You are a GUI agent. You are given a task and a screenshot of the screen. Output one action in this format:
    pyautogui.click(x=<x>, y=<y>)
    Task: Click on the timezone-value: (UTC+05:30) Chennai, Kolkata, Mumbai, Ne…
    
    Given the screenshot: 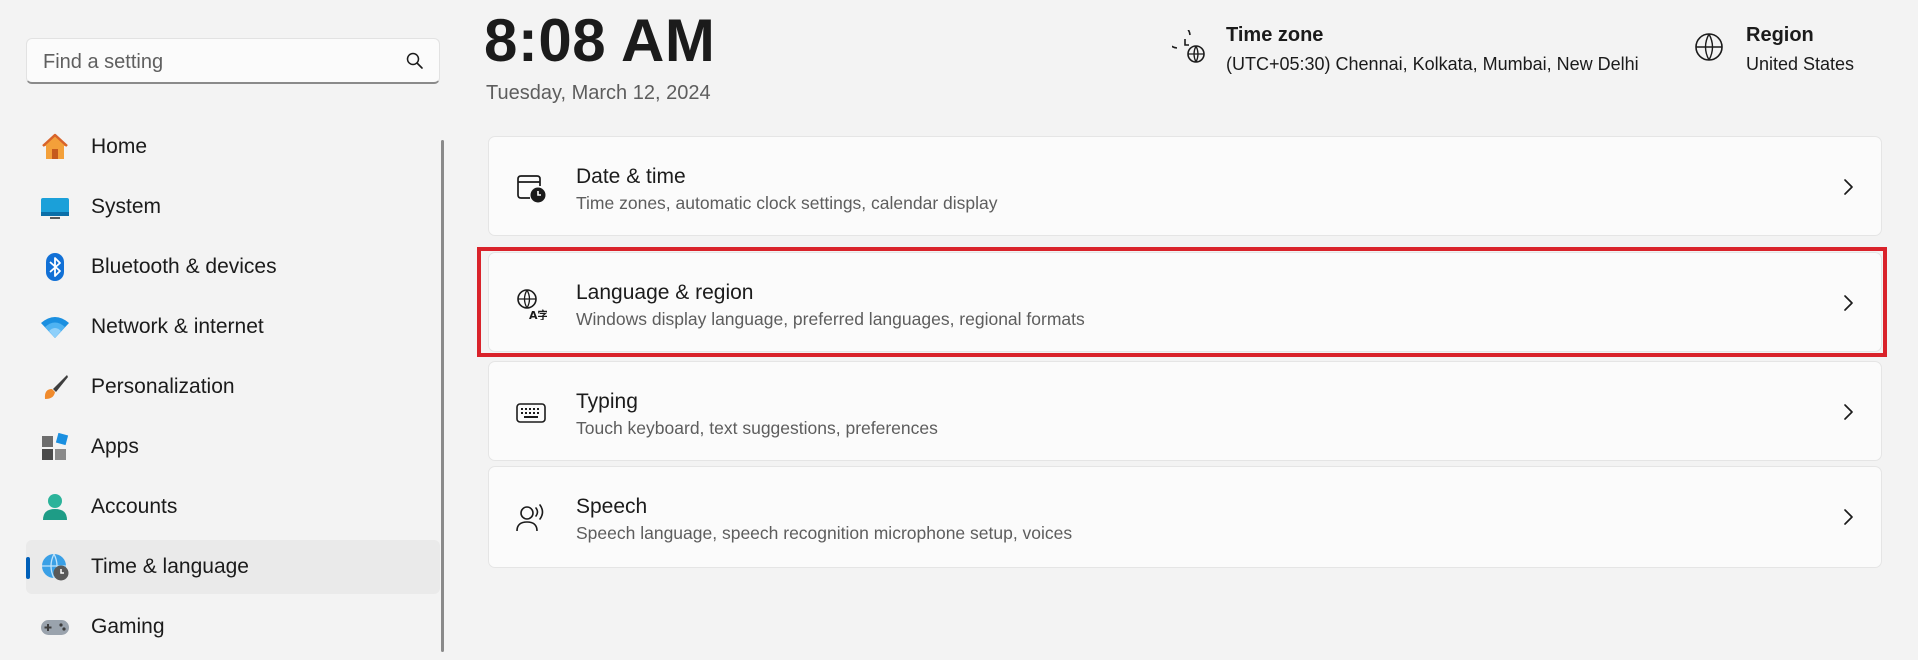 What is the action you would take?
    pyautogui.click(x=1432, y=64)
    